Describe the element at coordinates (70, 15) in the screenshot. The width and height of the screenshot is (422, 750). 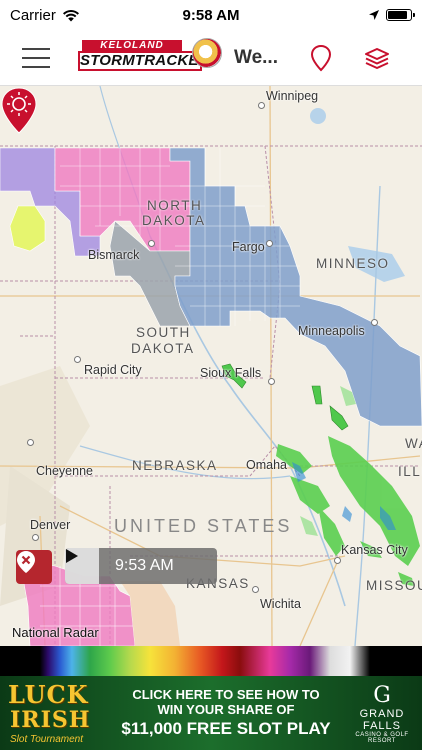
I see `wifi-icon` at that location.